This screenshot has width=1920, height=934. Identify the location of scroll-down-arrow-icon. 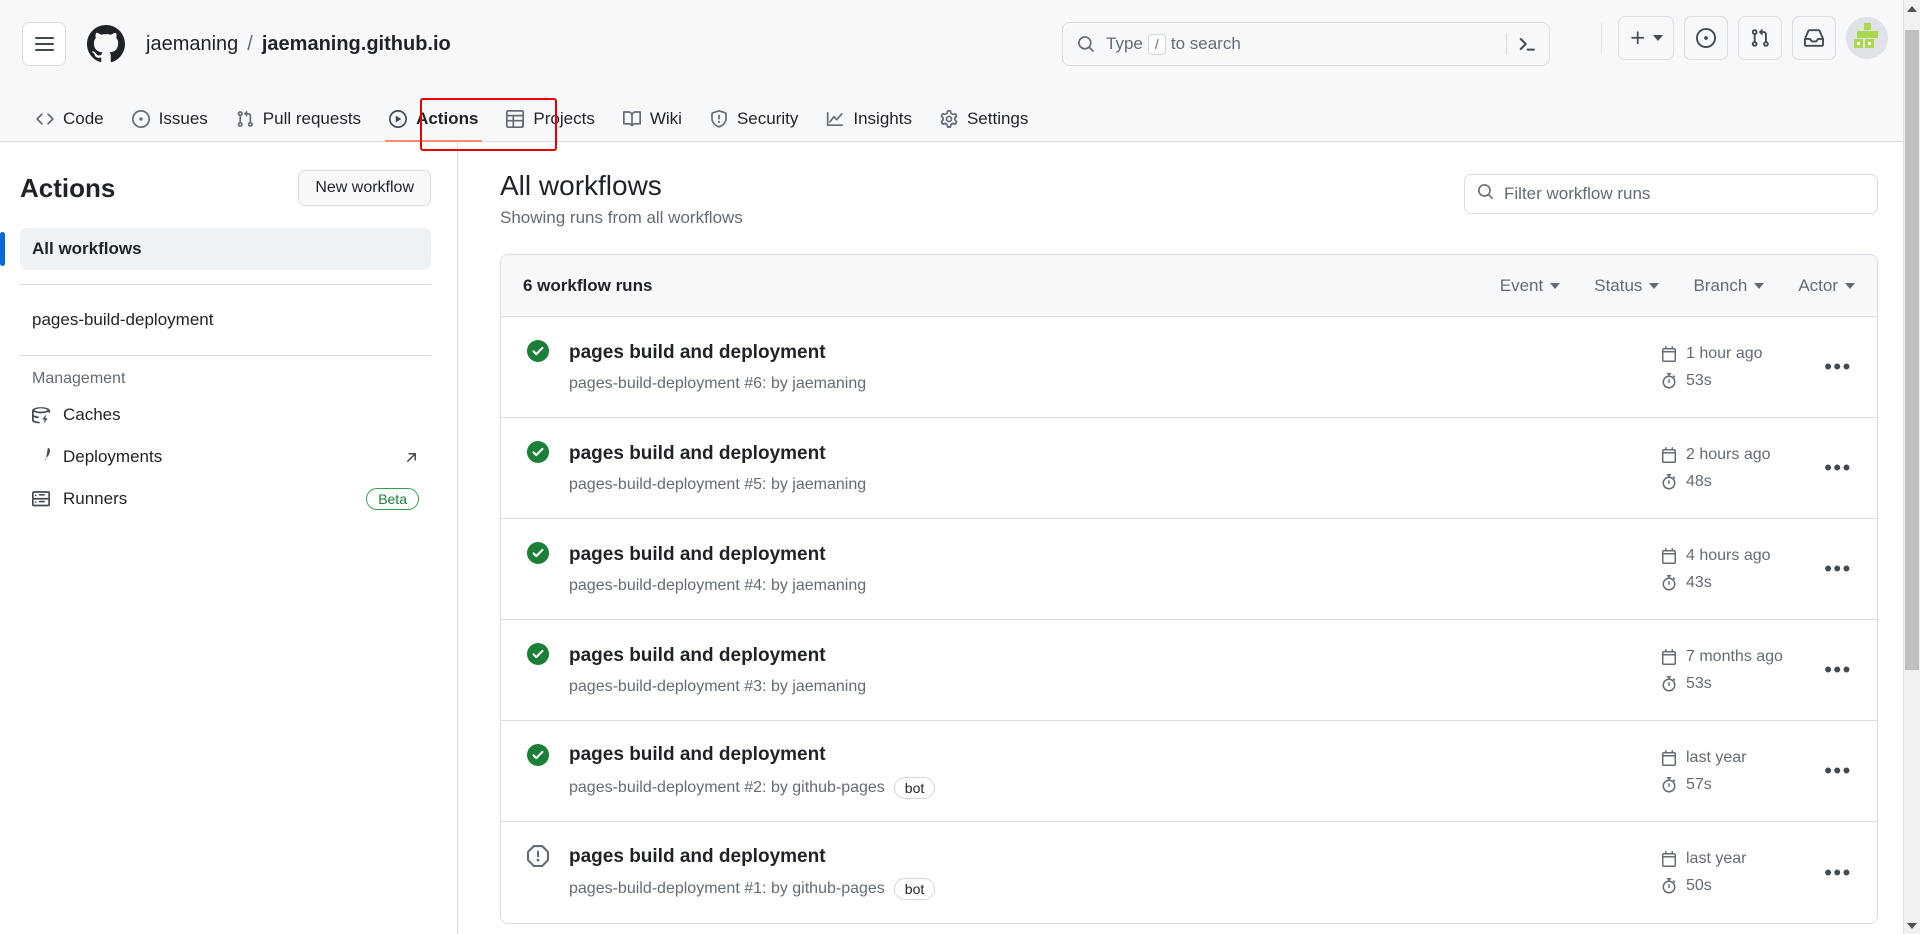
(1912, 925).